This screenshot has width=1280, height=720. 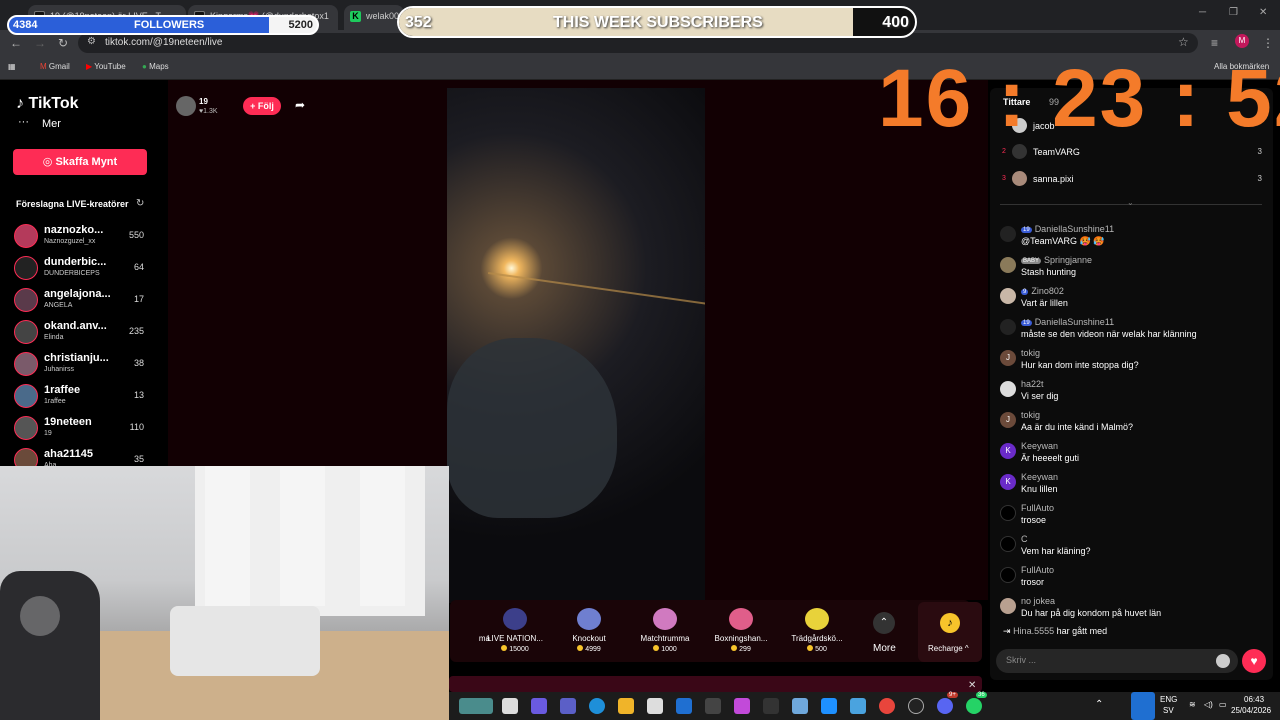 What do you see at coordinates (972, 685) in the screenshot?
I see `close-icon: ✕` at bounding box center [972, 685].